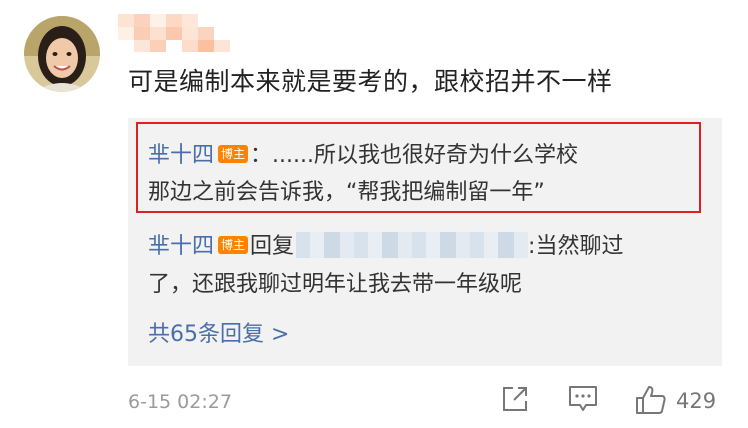 The width and height of the screenshot is (748, 428). I want to click on share-button, so click(515, 401).